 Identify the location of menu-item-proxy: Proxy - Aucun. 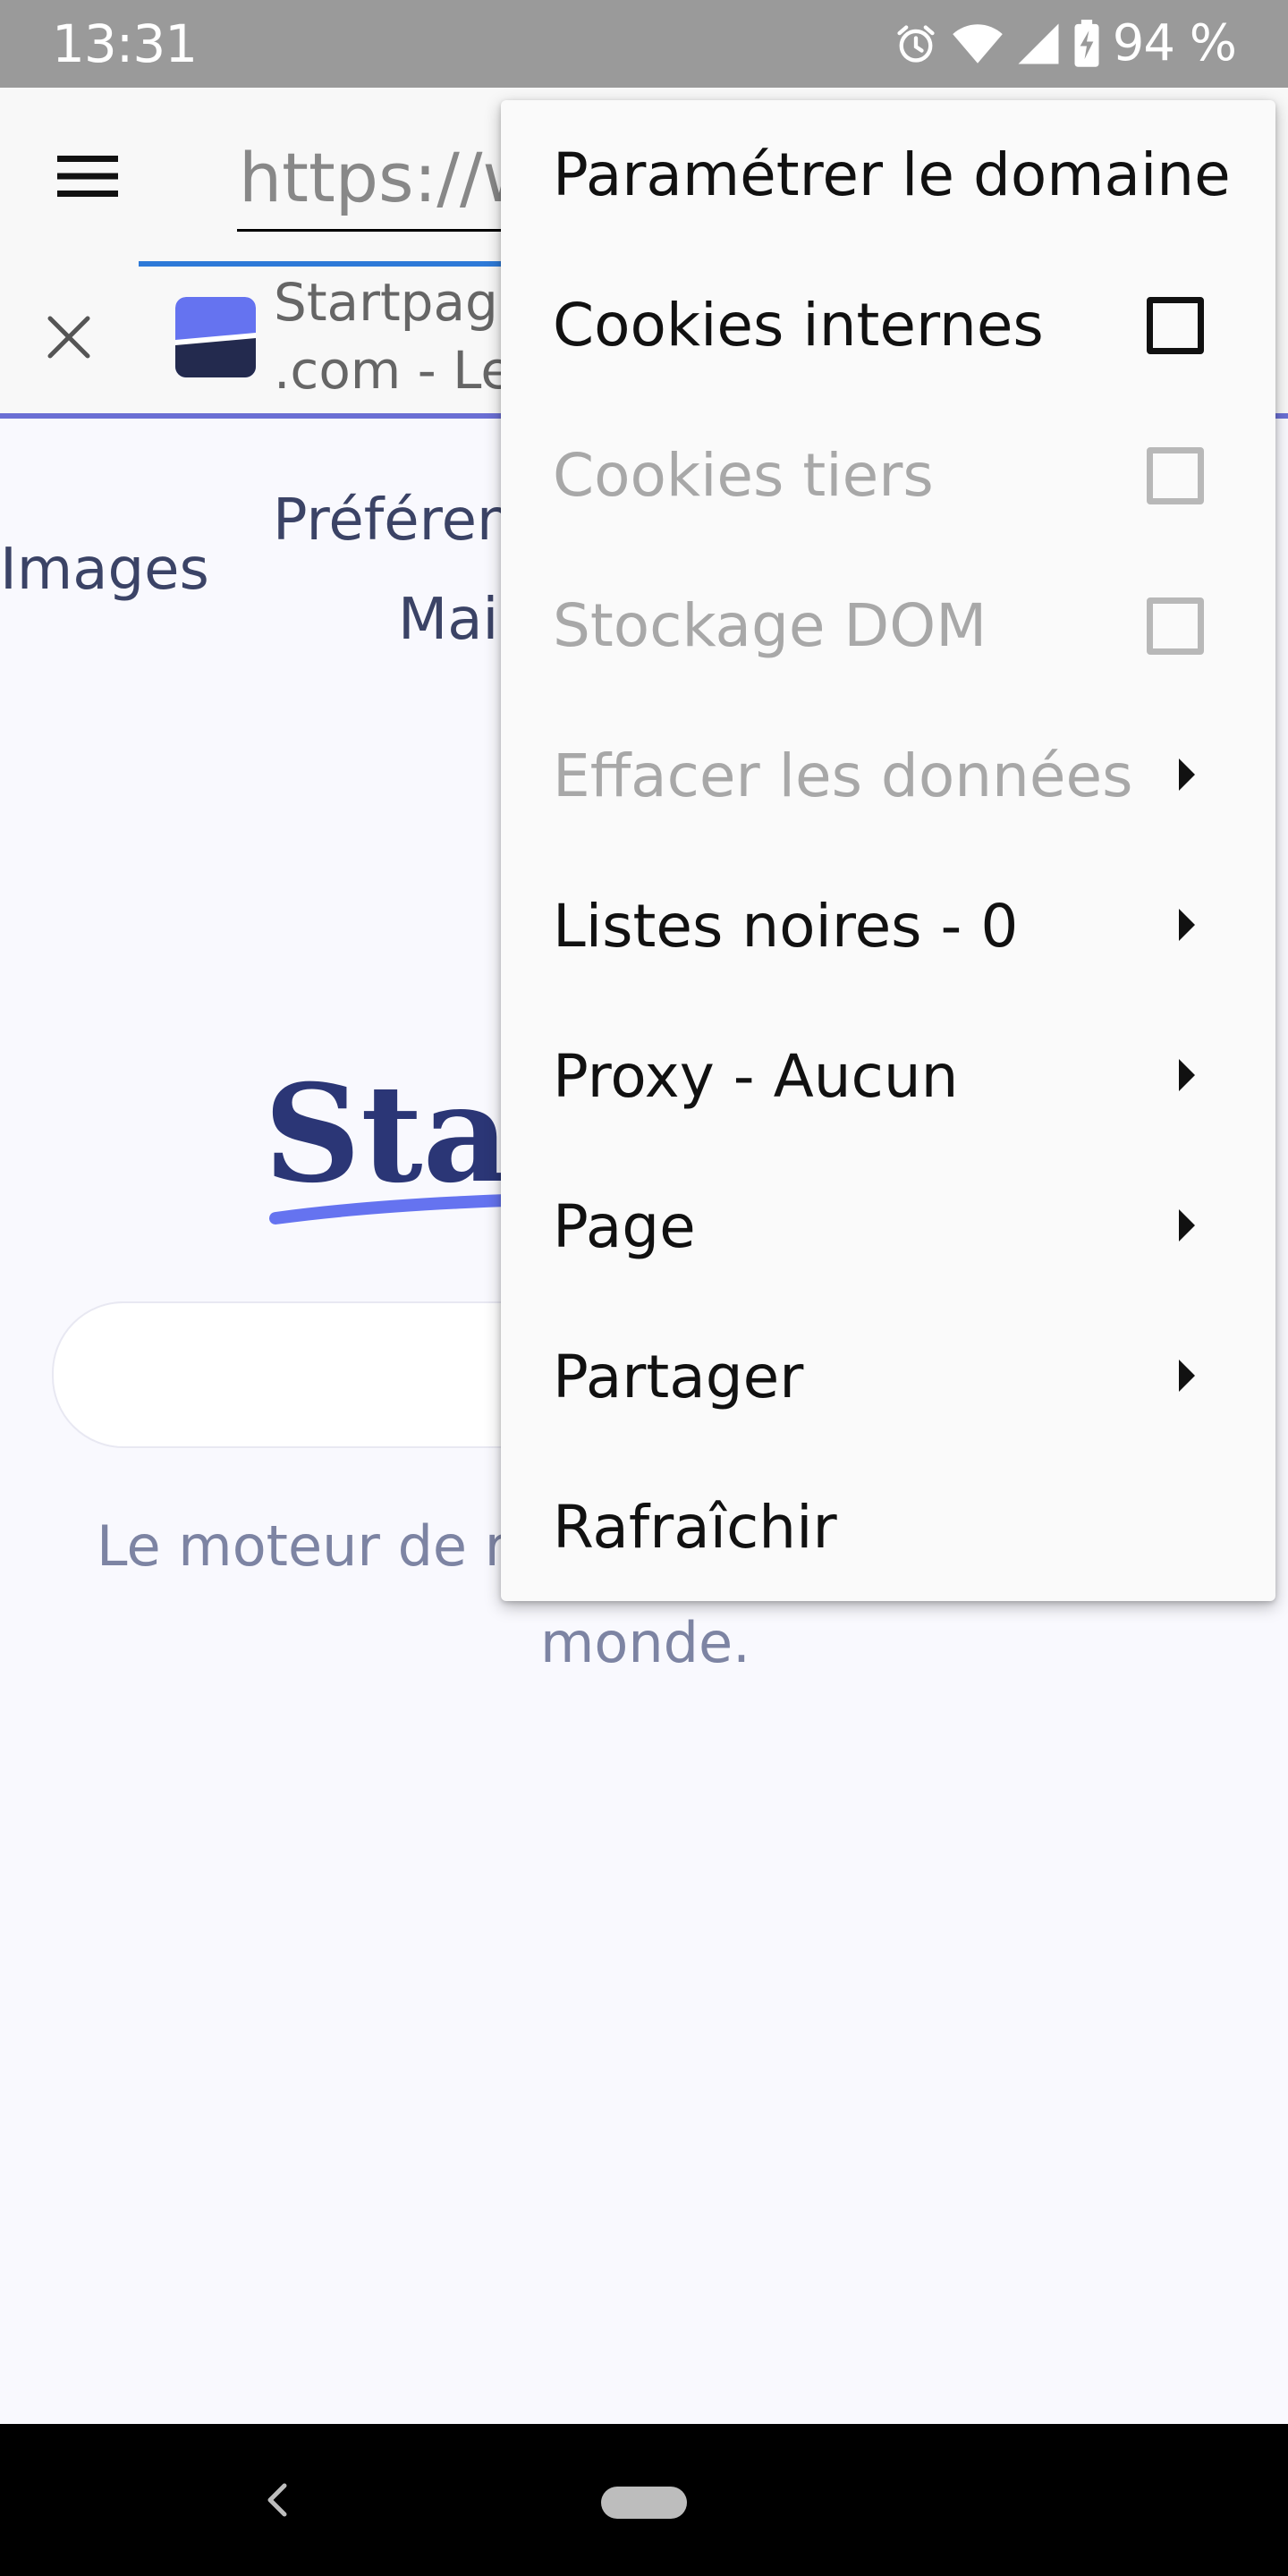
(888, 1077).